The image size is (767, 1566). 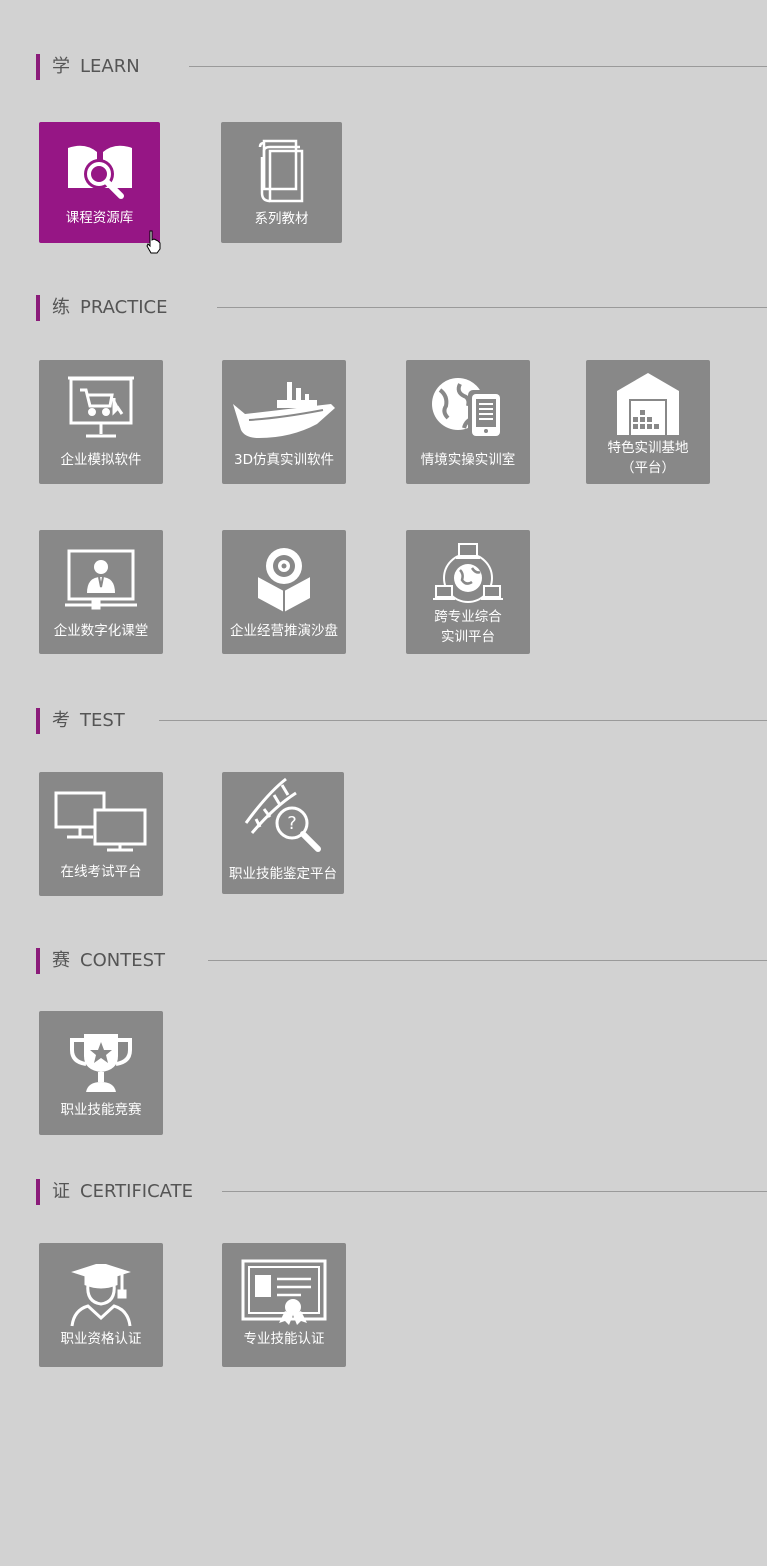 I want to click on tile-cross-discipline: 跨专业综合 实训平台, so click(x=468, y=592).